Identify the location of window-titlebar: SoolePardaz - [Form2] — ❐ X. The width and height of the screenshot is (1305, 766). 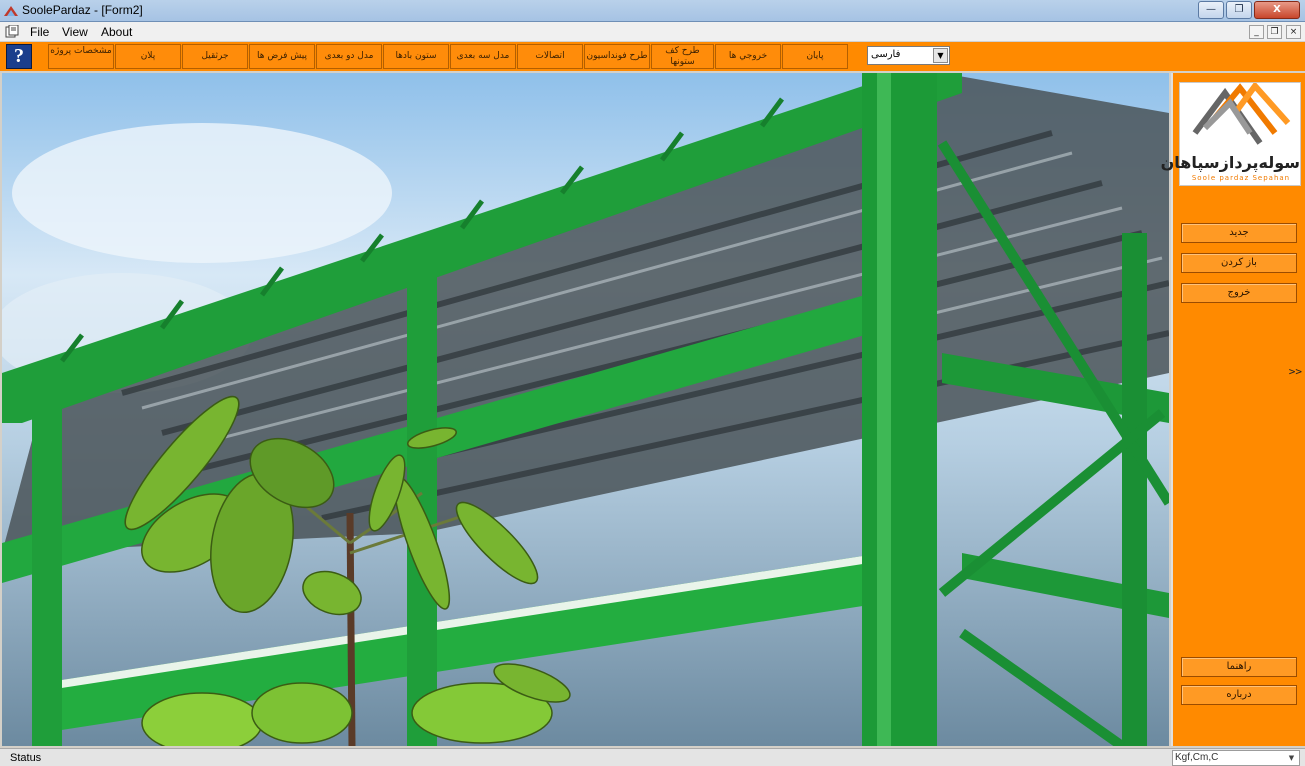
(652, 11).